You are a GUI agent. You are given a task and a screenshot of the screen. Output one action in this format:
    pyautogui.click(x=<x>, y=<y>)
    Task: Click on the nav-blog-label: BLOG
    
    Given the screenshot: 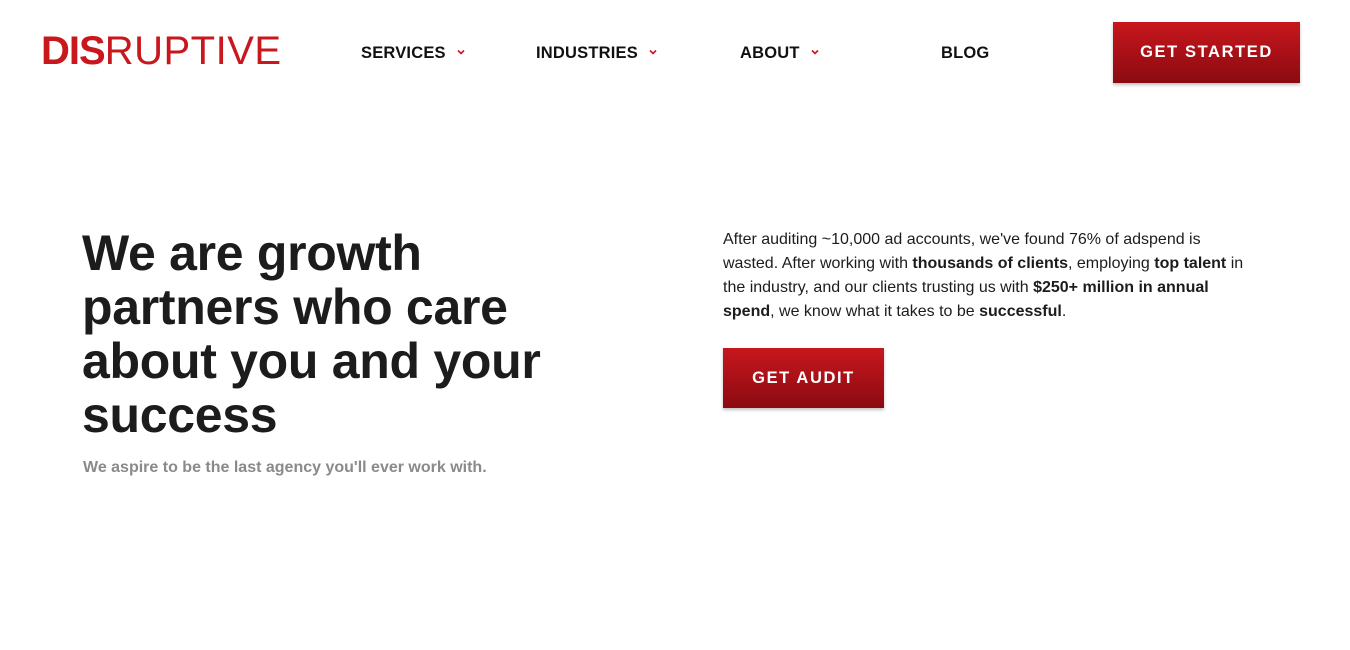 What is the action you would take?
    pyautogui.click(x=965, y=52)
    